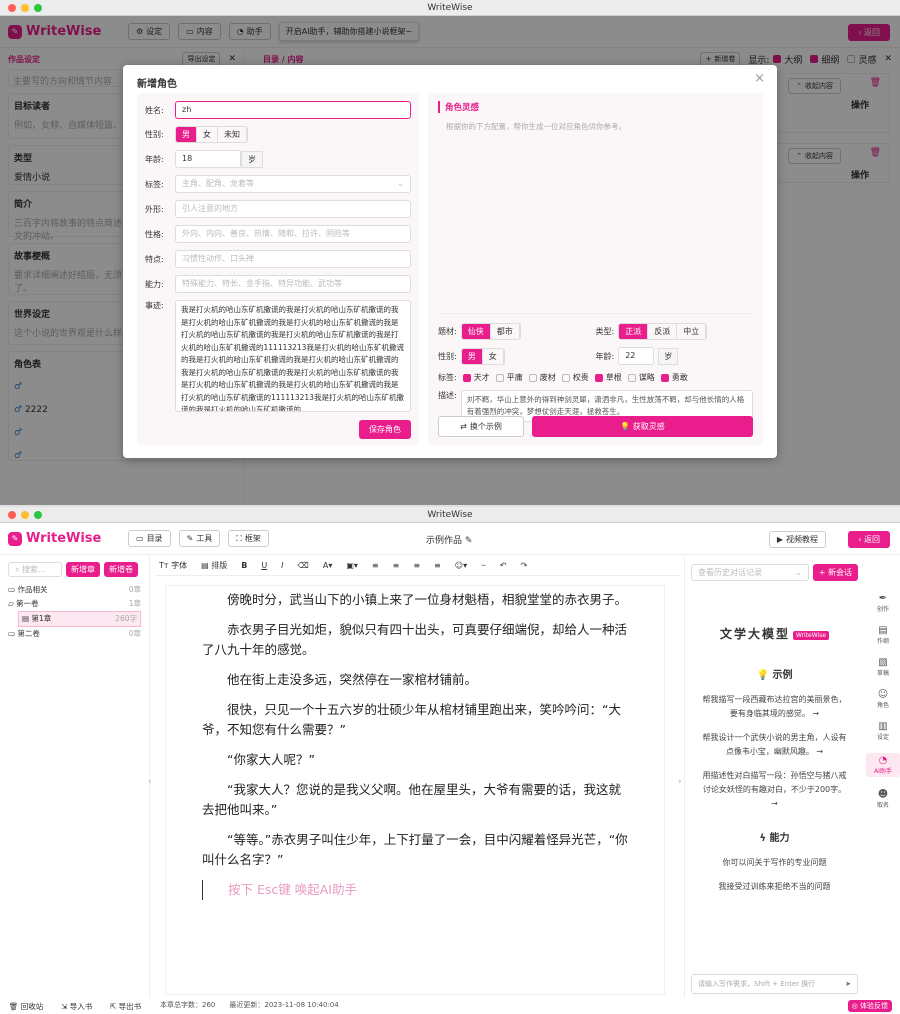 The width and height of the screenshot is (900, 1014). What do you see at coordinates (244, 565) in the screenshot?
I see `bold-icon: B` at bounding box center [244, 565].